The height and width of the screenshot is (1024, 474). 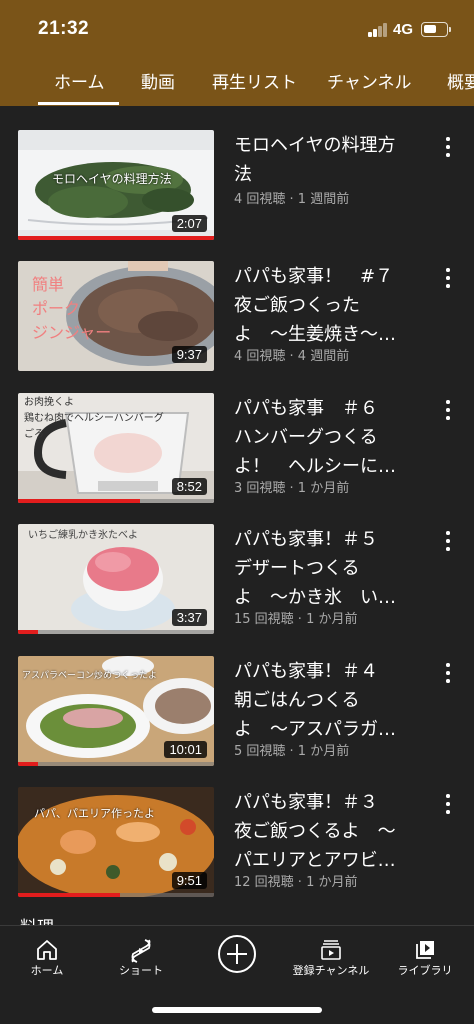 I want to click on active-tab-indicator, so click(x=78, y=103).